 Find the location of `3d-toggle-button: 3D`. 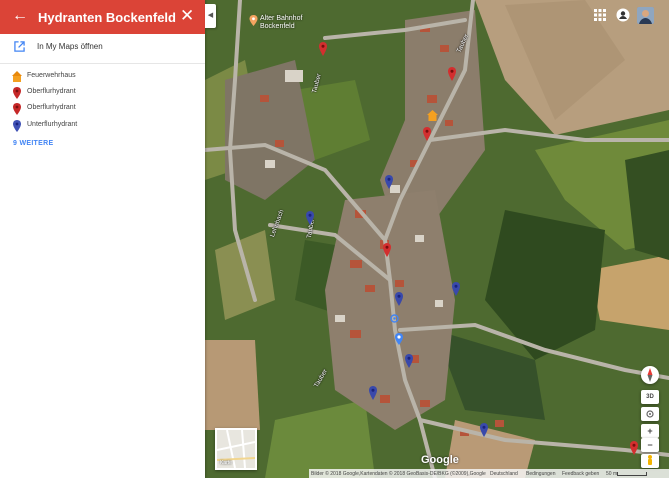

3d-toggle-button: 3D is located at coordinates (650, 397).